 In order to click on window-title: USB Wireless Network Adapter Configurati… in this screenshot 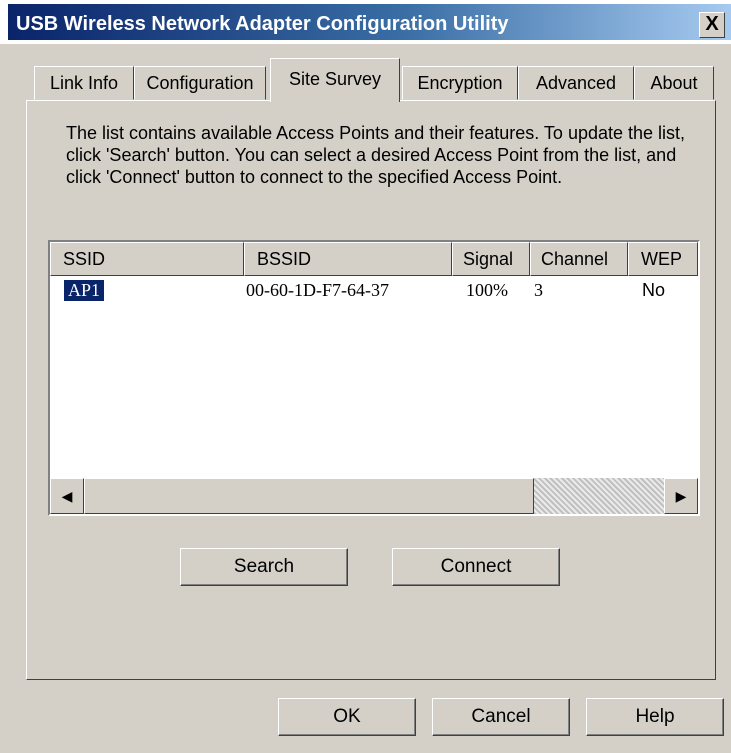, I will do `click(262, 24)`.